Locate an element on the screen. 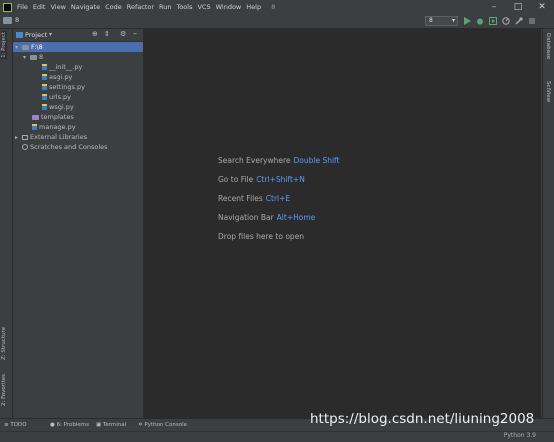 The image size is (554, 442). build-icon is located at coordinates (519, 21).